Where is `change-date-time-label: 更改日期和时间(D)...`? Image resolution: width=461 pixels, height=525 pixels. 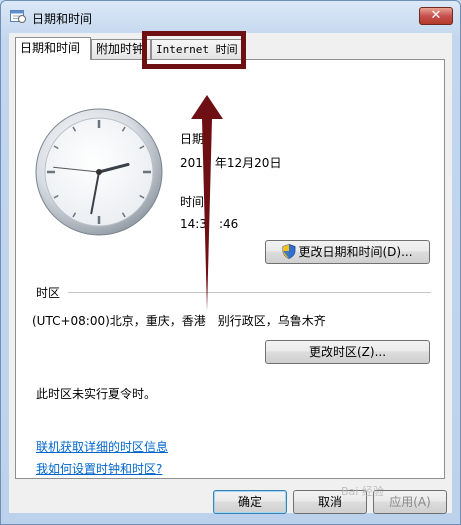 change-date-time-label: 更改日期和时间(D)... is located at coordinates (355, 252).